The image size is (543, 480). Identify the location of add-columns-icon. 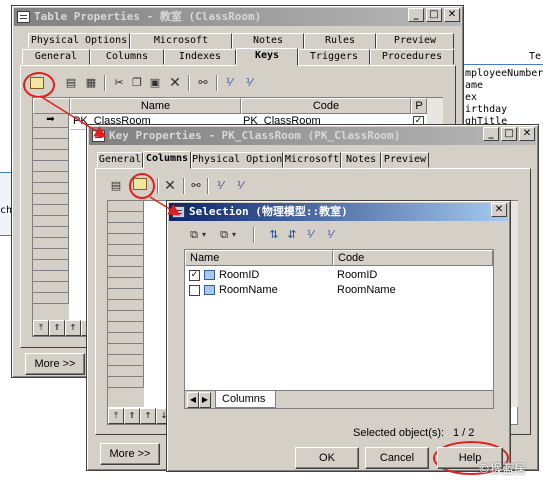
(140, 184).